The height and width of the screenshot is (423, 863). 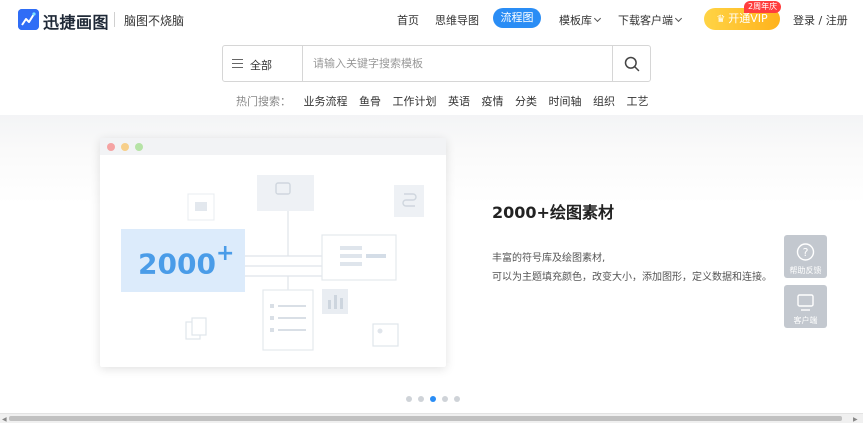 What do you see at coordinates (28, 19) in the screenshot?
I see `logo-icon` at bounding box center [28, 19].